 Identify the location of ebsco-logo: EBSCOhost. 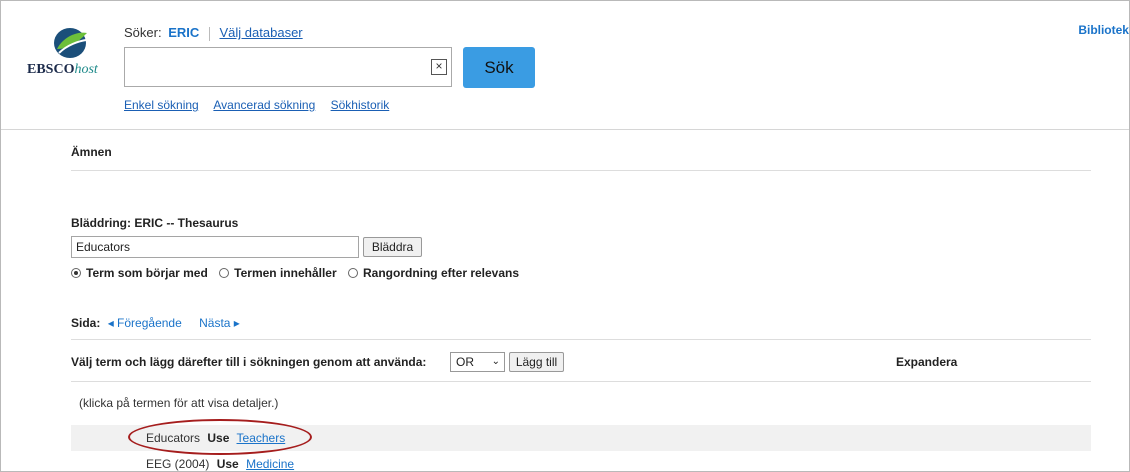
(72, 52).